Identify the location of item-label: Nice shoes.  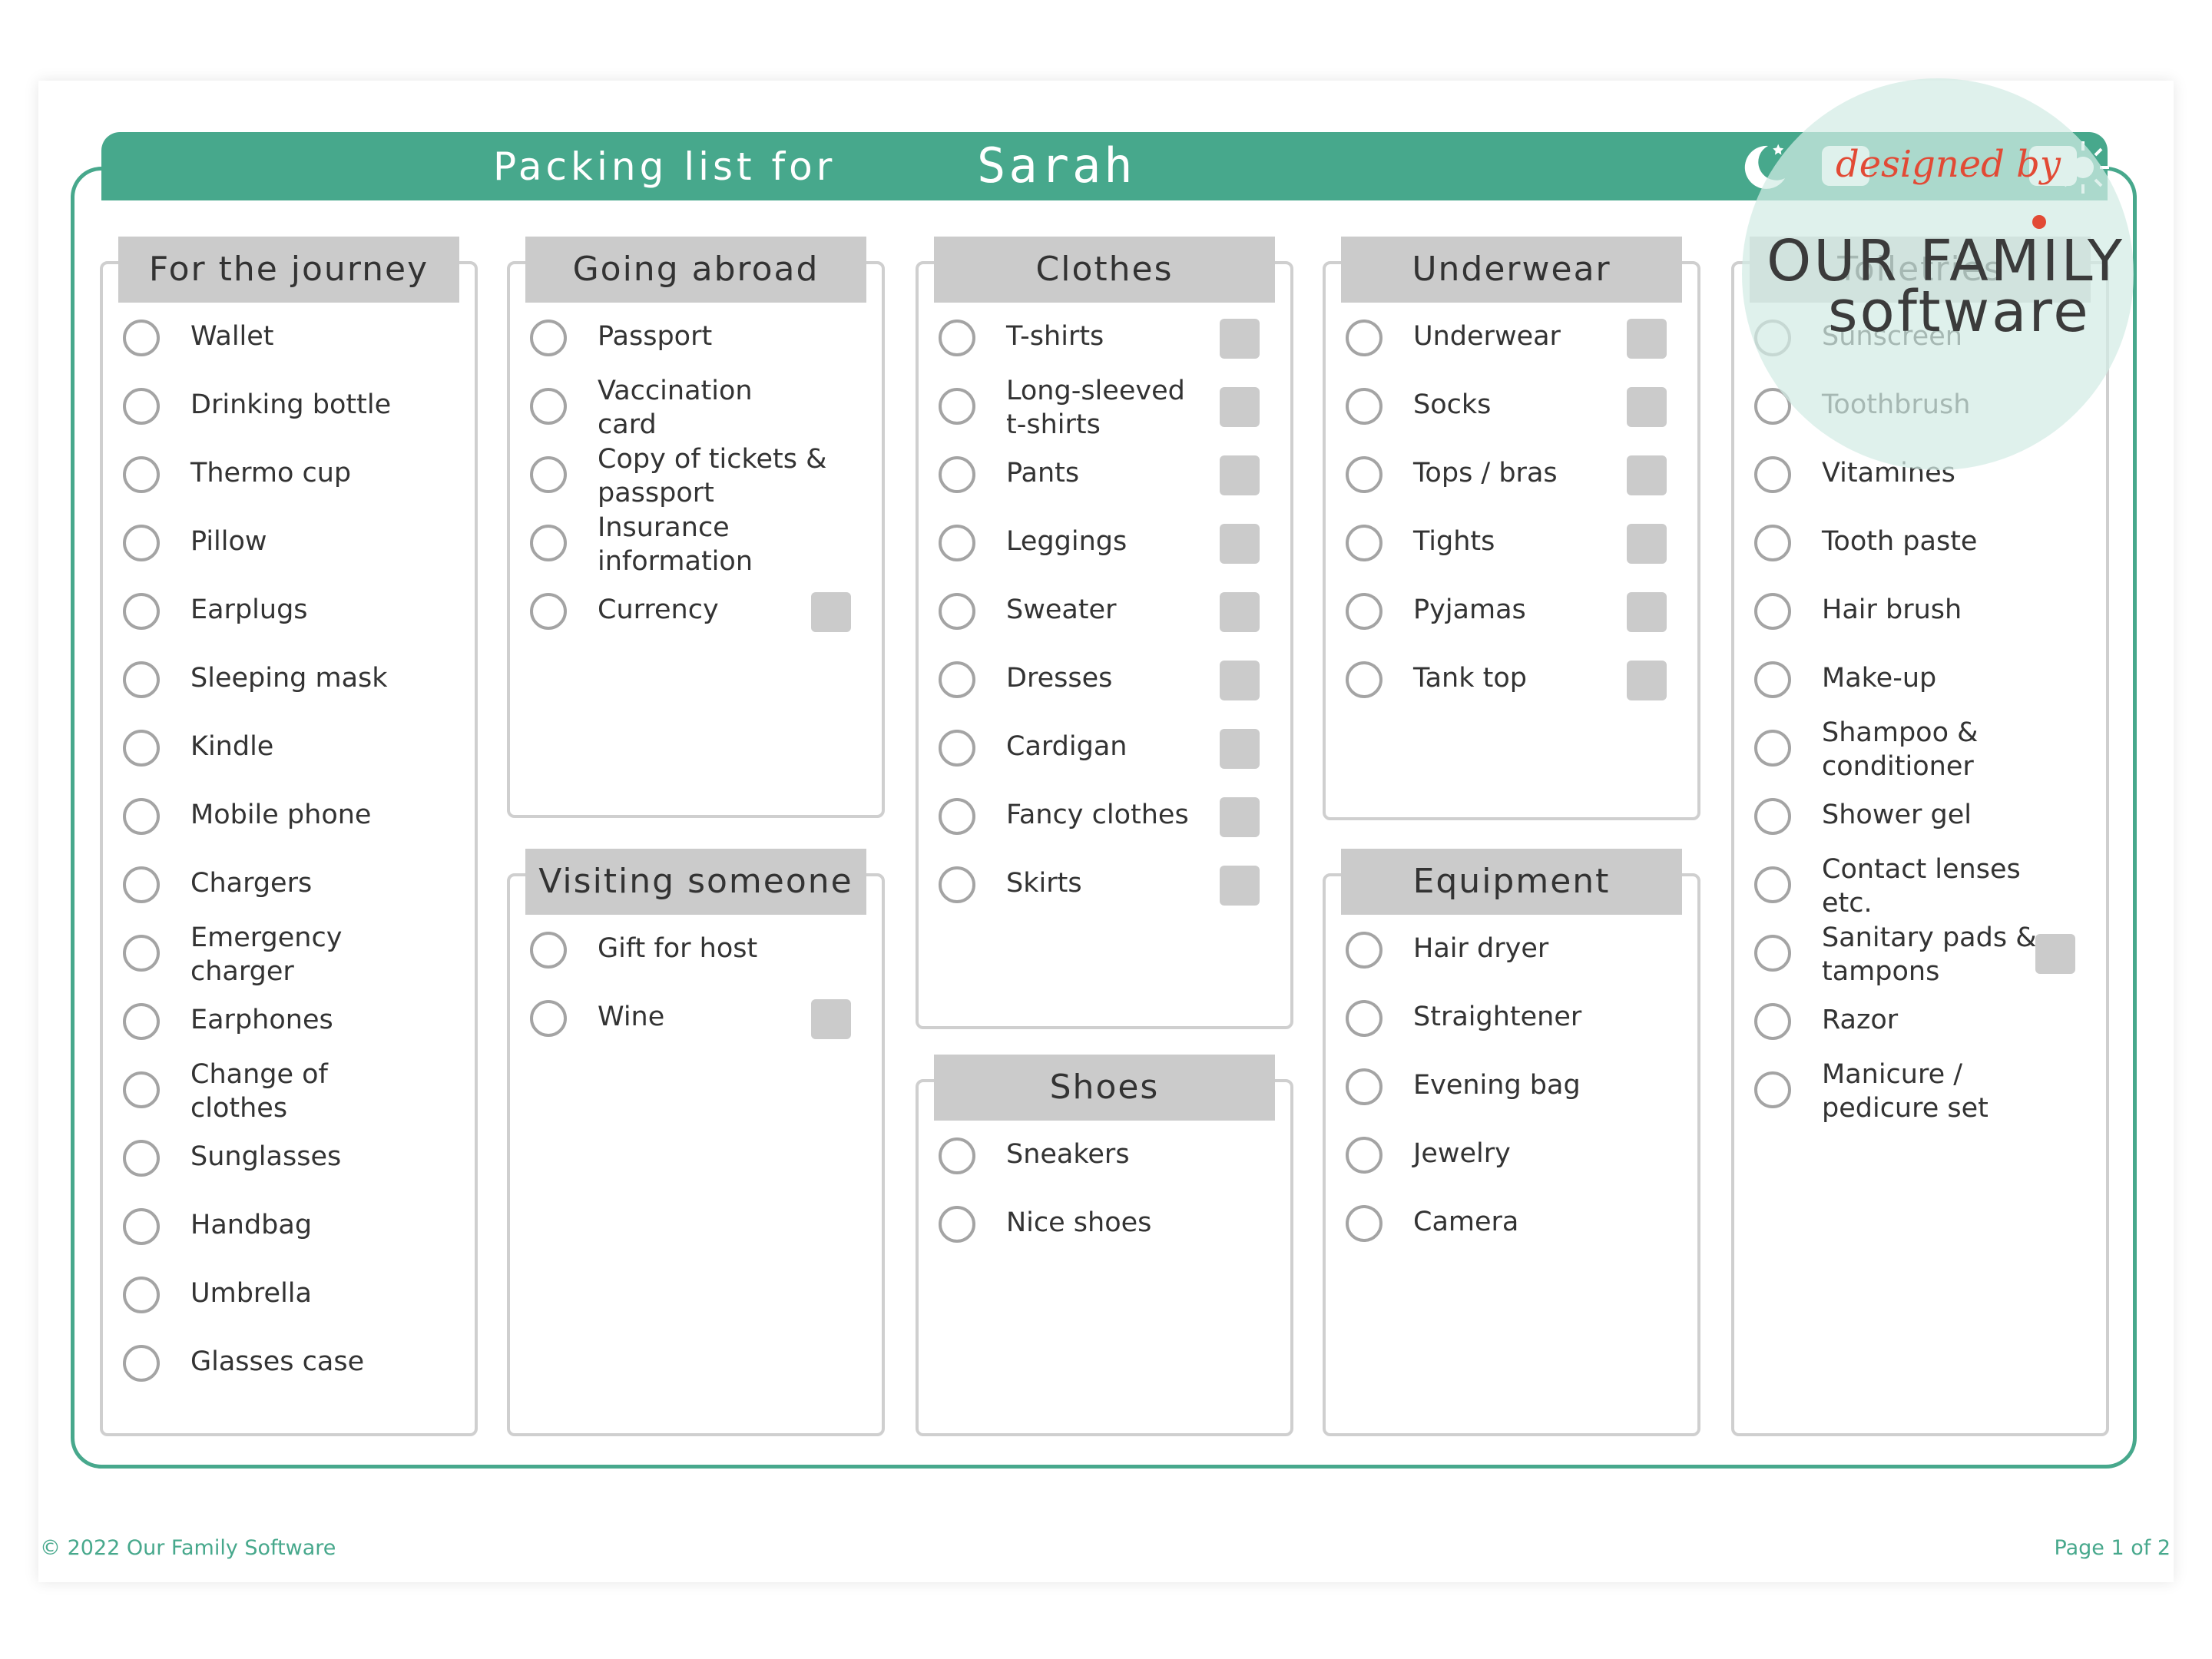
(1079, 1223).